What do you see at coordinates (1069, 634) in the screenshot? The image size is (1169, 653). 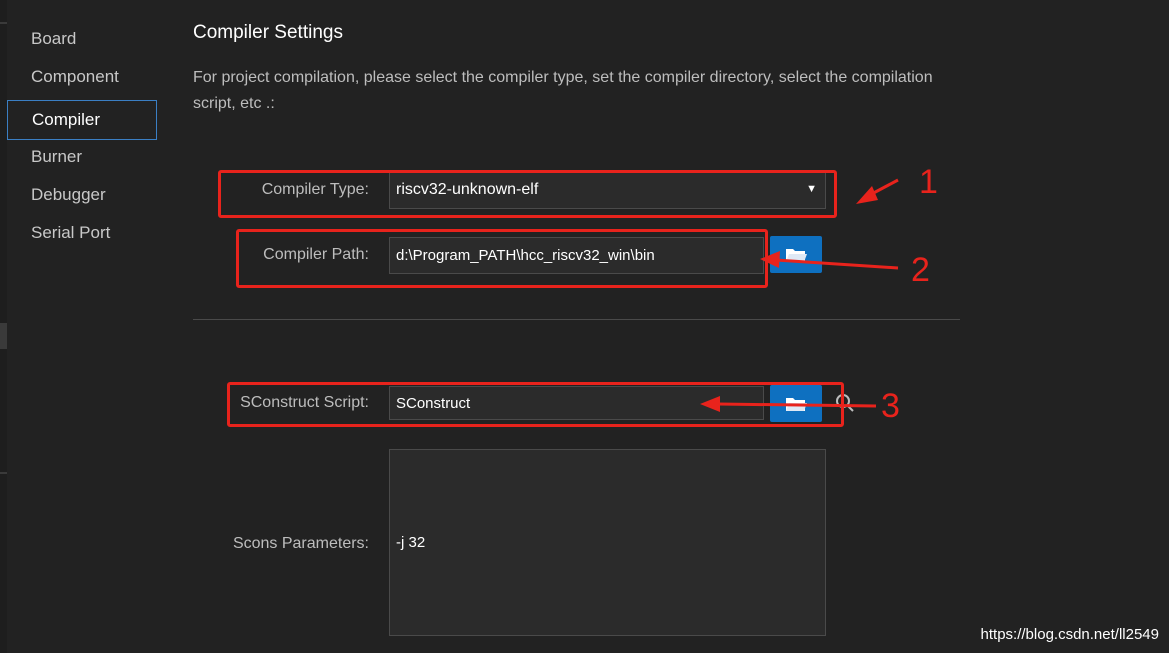 I see `watermark: https://blog.csdn.net/ll2549` at bounding box center [1069, 634].